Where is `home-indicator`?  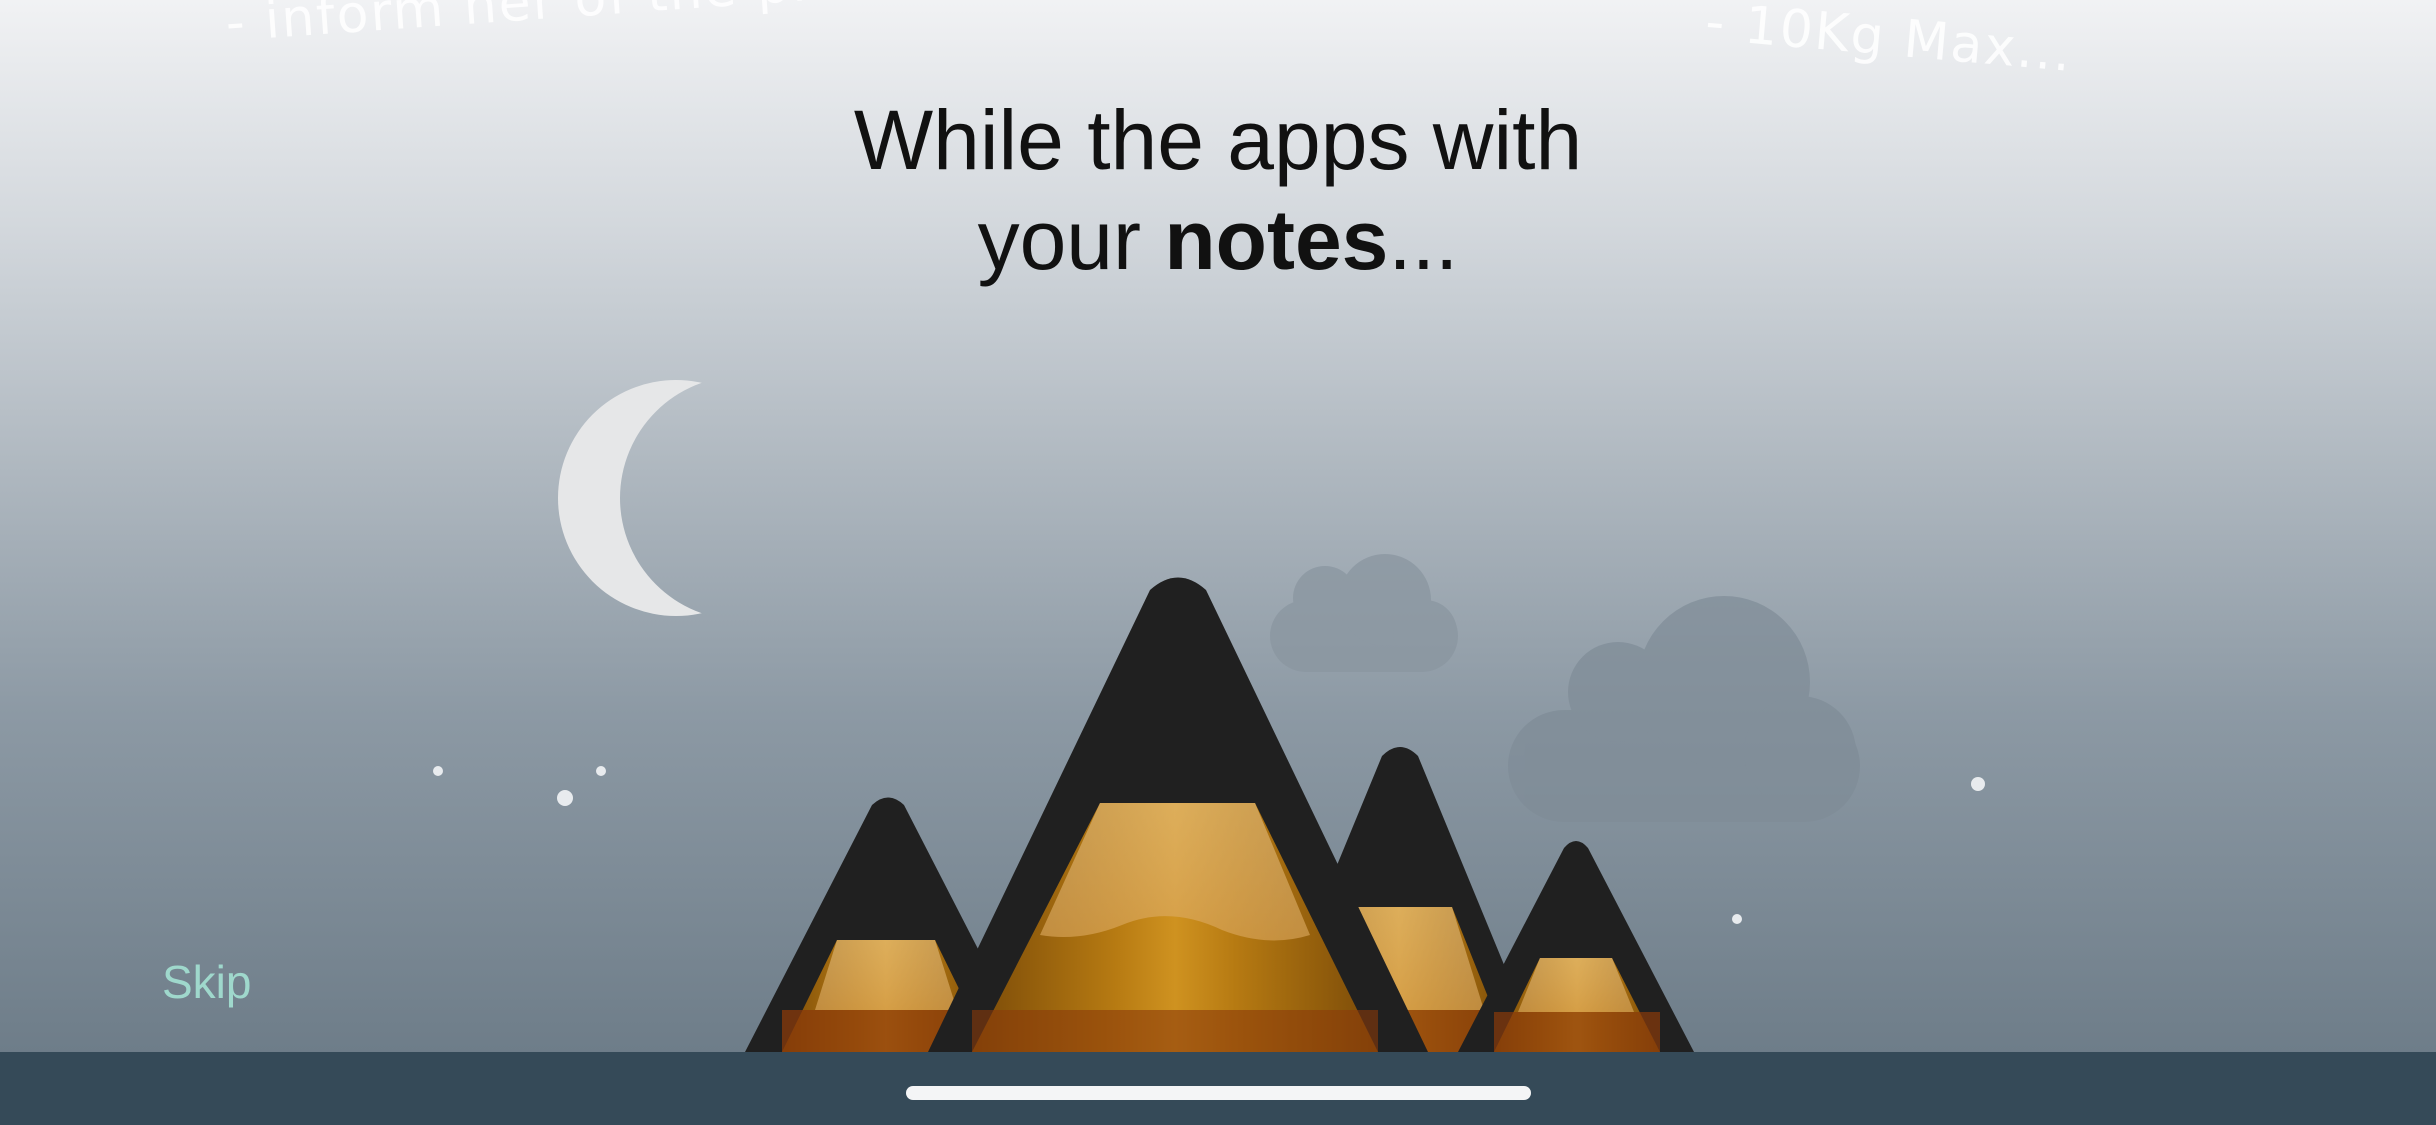 home-indicator is located at coordinates (1218, 1093).